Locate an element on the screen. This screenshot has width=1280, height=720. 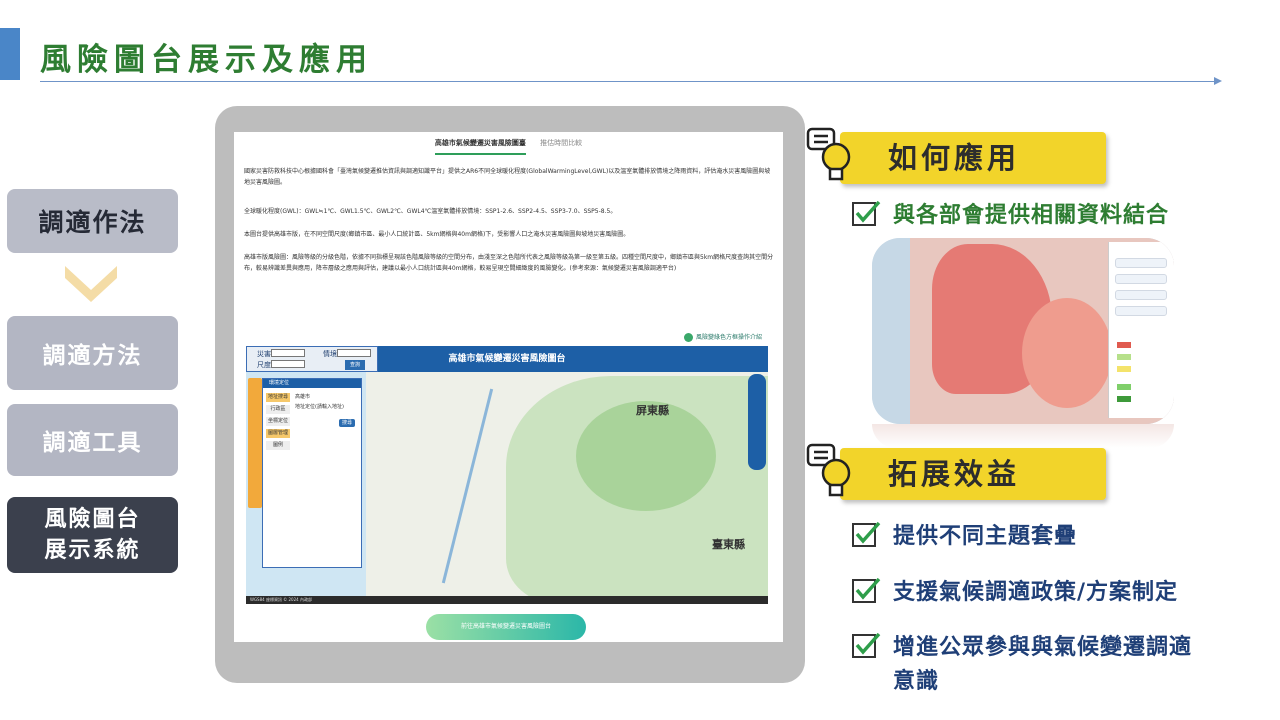
panel-tab-layers: 圖層管理 is located at coordinates (278, 433).